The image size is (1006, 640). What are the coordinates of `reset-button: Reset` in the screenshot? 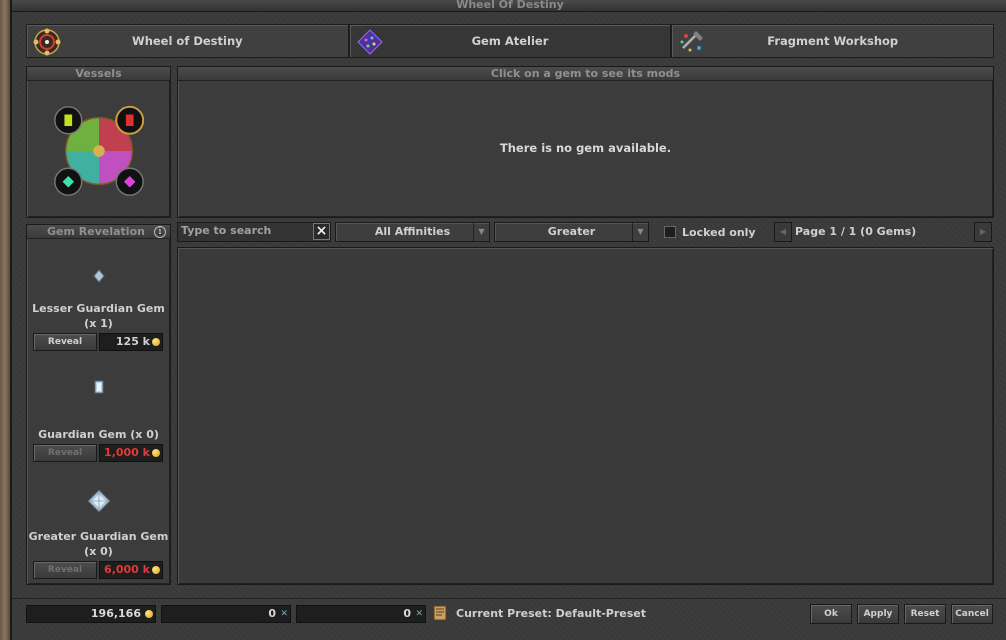 It's located at (925, 614).